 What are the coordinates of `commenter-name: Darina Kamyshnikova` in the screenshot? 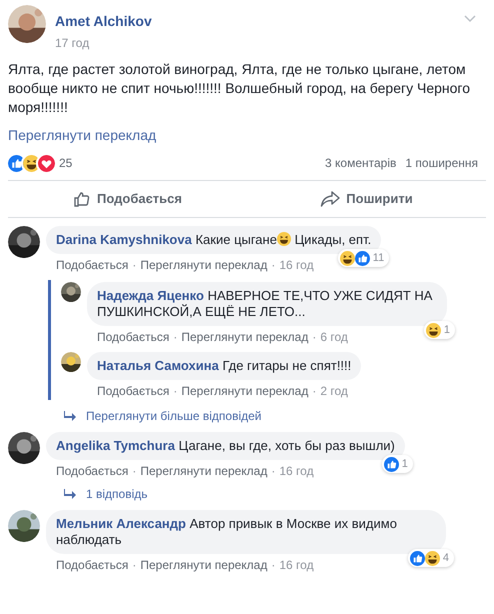 It's located at (124, 239).